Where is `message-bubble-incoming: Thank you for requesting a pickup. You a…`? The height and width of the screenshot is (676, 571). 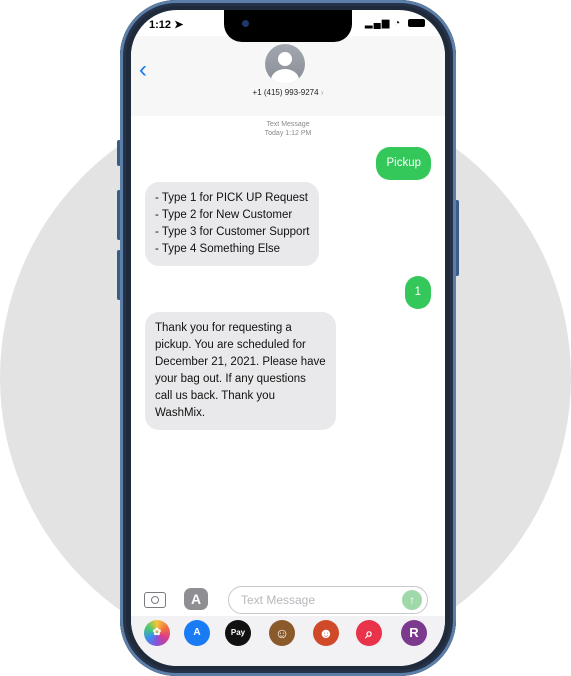
message-bubble-incoming: Thank you for requesting a pickup. You a… is located at coordinates (240, 371).